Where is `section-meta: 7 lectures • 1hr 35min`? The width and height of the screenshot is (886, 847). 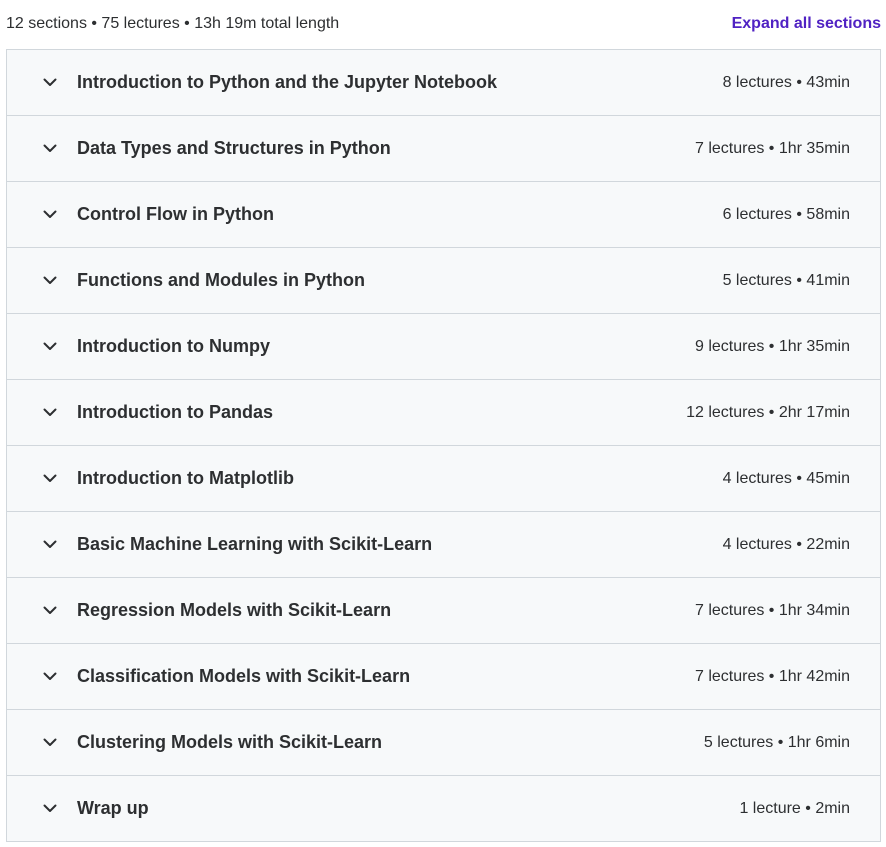
section-meta: 7 lectures • 1hr 35min is located at coordinates (772, 148).